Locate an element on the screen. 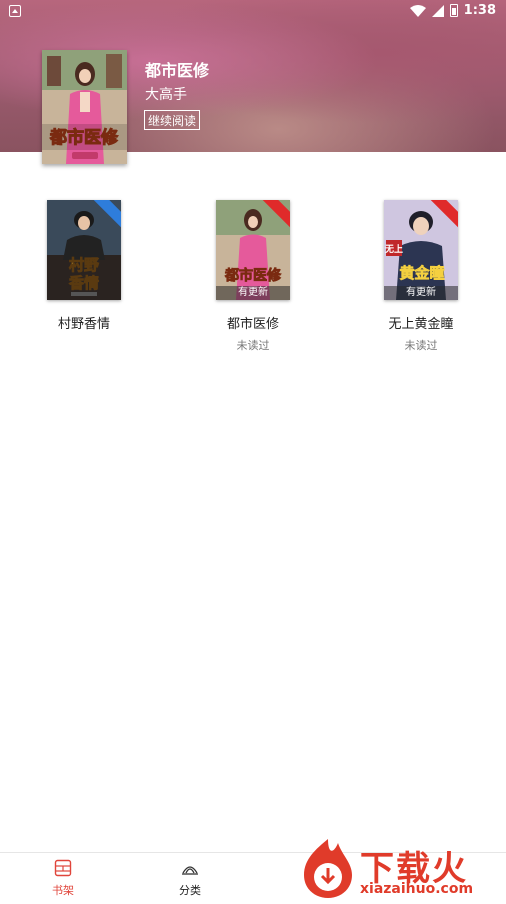  book-cover: 村野 香情 is located at coordinates (84, 250).